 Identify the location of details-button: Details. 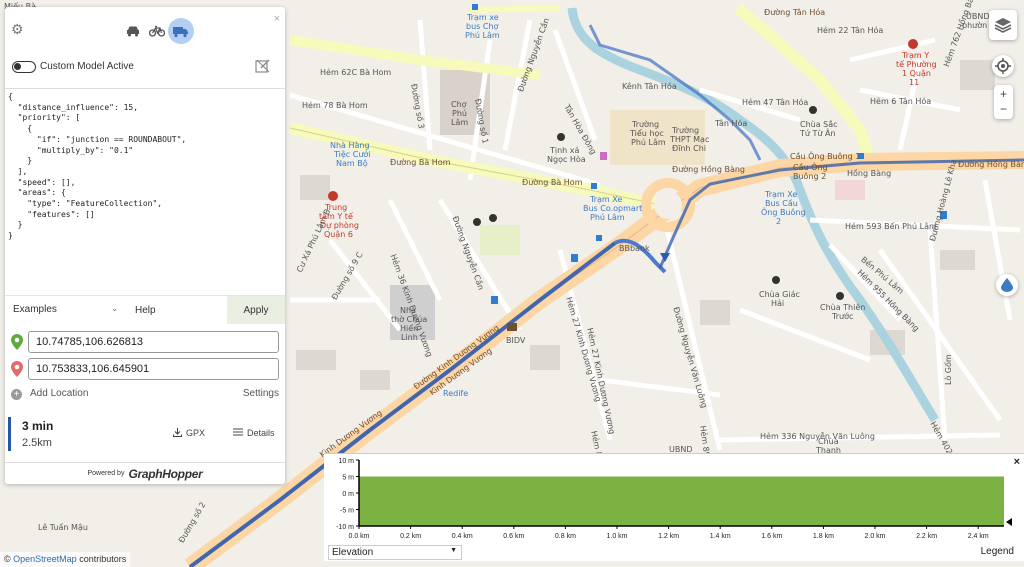
(254, 433).